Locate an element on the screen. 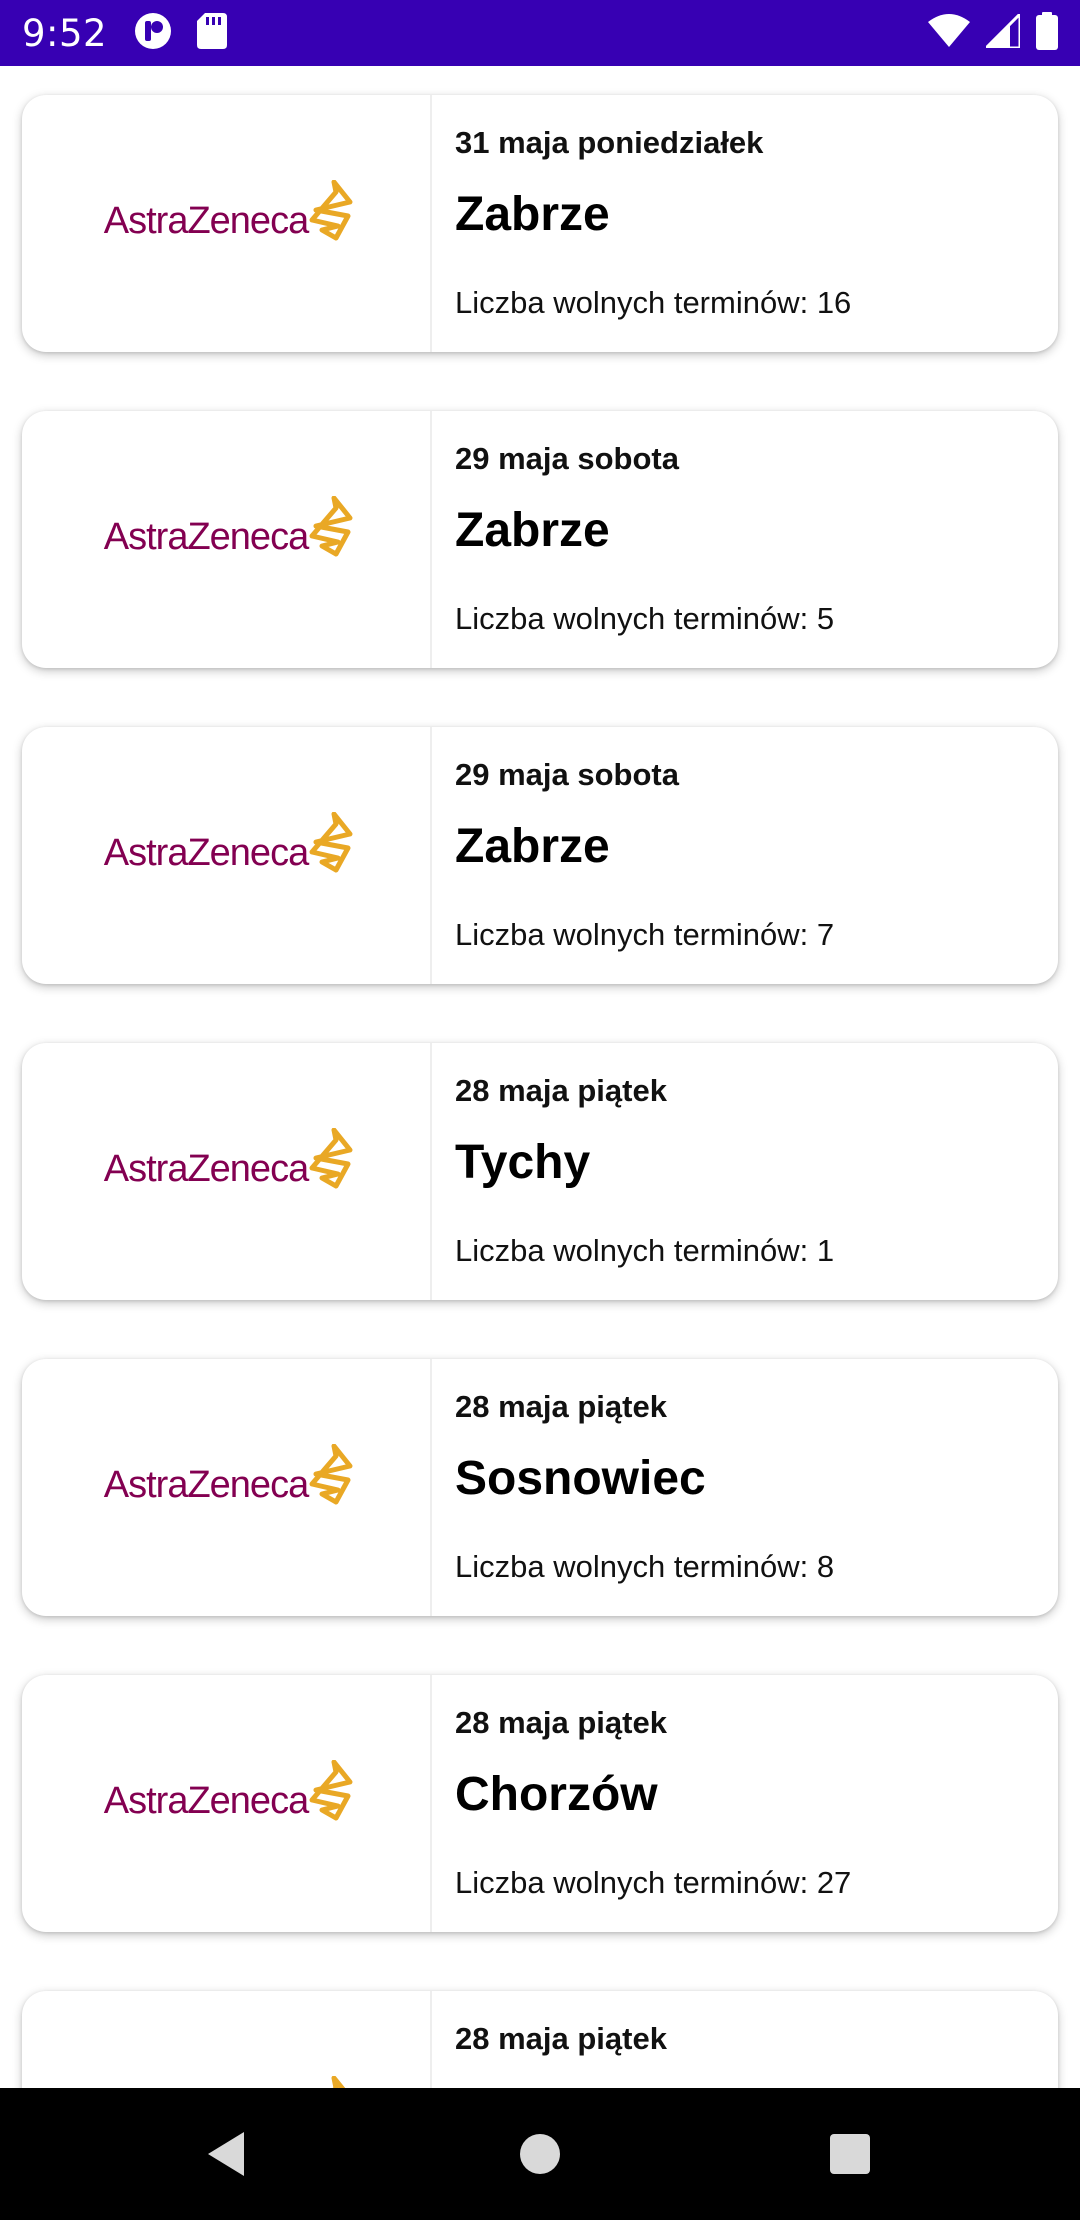 This screenshot has width=1080, height=2220. home-icon is located at coordinates (540, 2154).